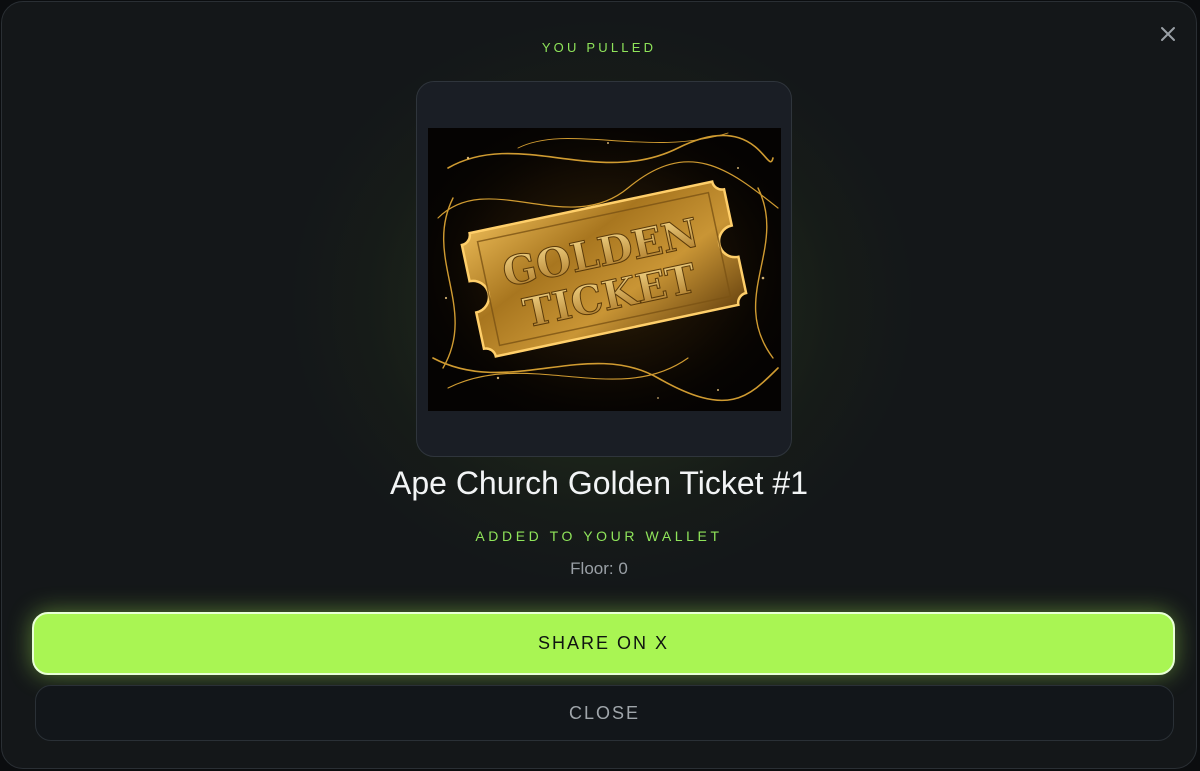 The image size is (1200, 771). I want to click on pull-heading: YOU PULLED, so click(599, 47).